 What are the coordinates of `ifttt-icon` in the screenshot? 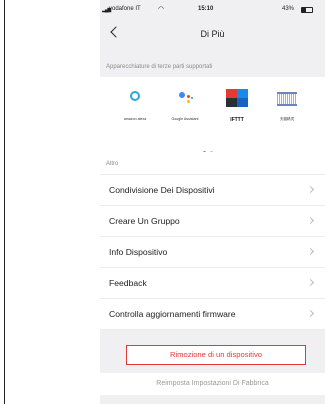 It's located at (237, 98).